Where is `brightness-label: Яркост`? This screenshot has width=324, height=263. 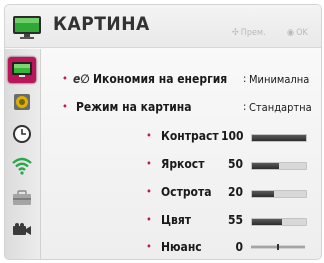
brightness-label: Яркост is located at coordinates (183, 164).